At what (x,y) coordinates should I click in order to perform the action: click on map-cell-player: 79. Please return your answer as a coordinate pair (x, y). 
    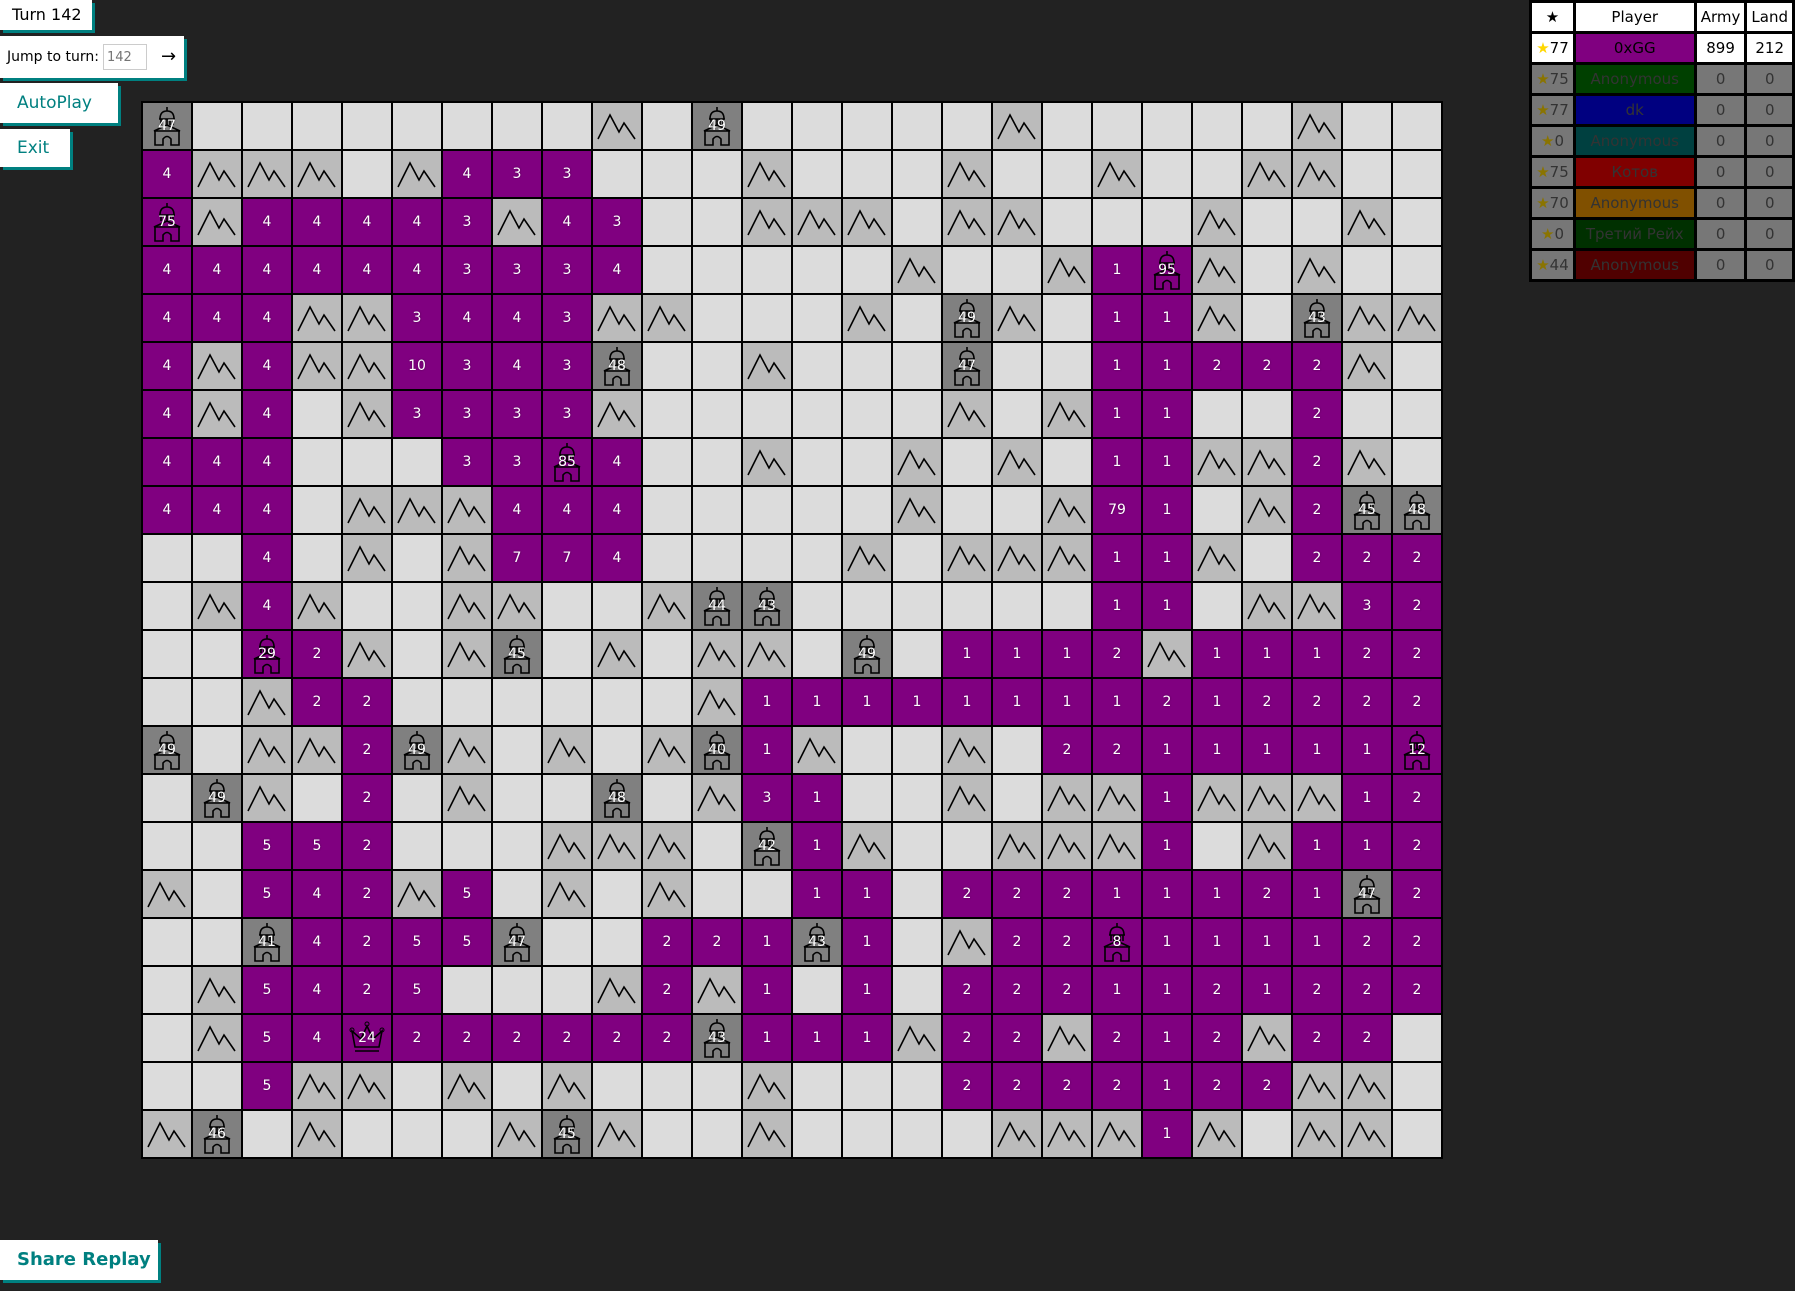
    Looking at the image, I should click on (1117, 510).